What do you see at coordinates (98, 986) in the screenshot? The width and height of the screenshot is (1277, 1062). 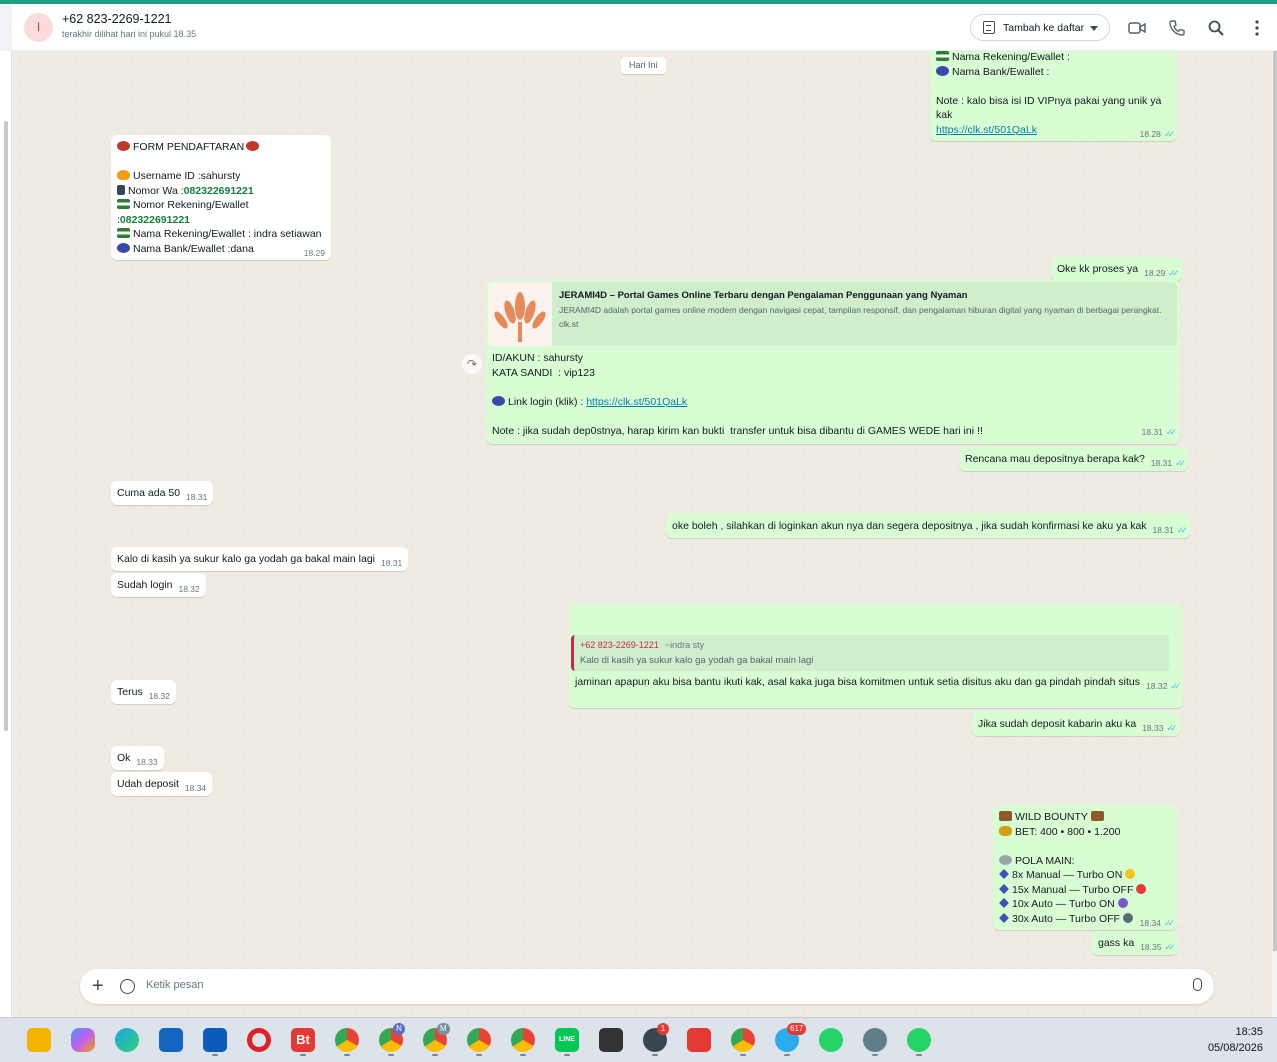 I see `attach-plus-icon: +` at bounding box center [98, 986].